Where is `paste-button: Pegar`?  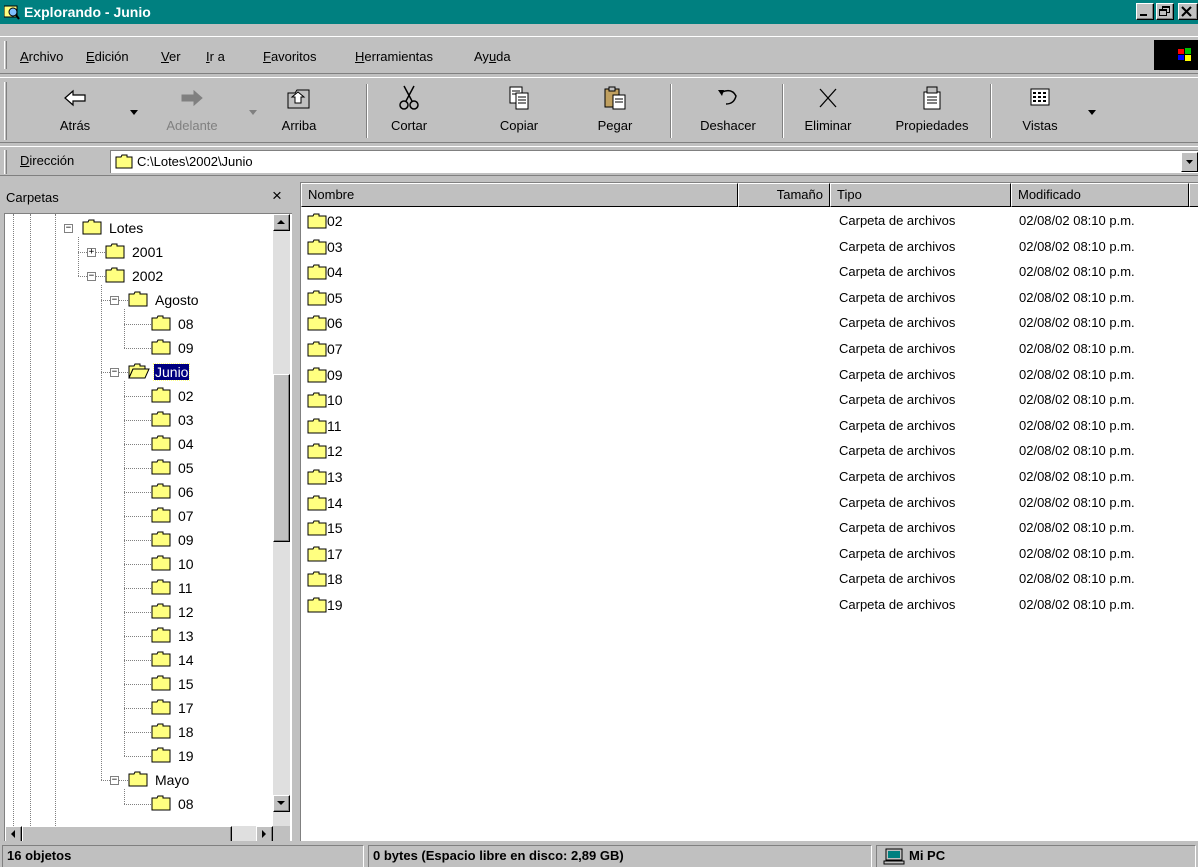
paste-button: Pegar is located at coordinates (615, 111).